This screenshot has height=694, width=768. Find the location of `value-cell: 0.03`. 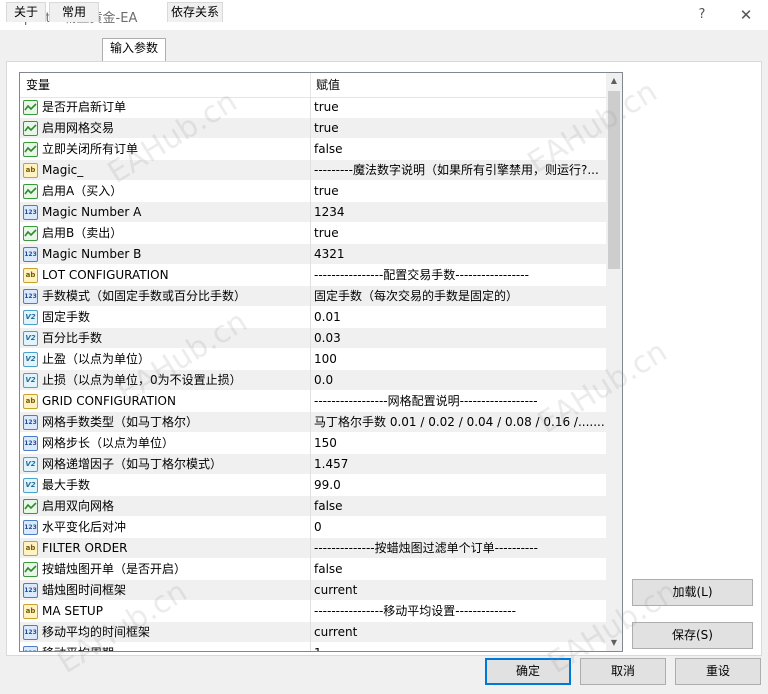

value-cell: 0.03 is located at coordinates (460, 338).